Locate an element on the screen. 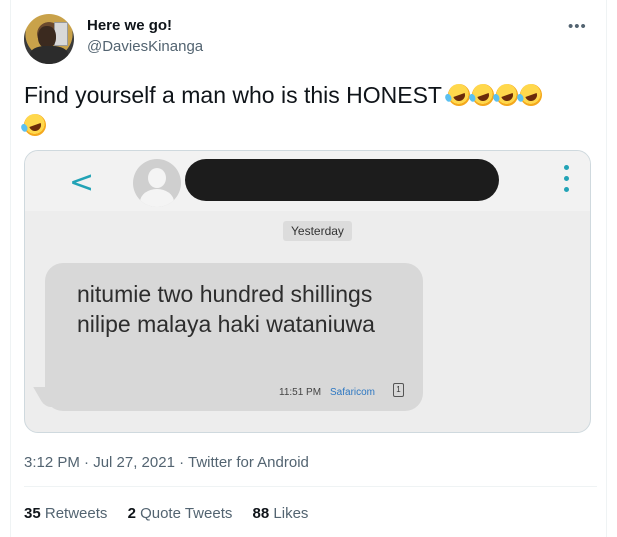  kebab-menu-icon is located at coordinates (567, 180).